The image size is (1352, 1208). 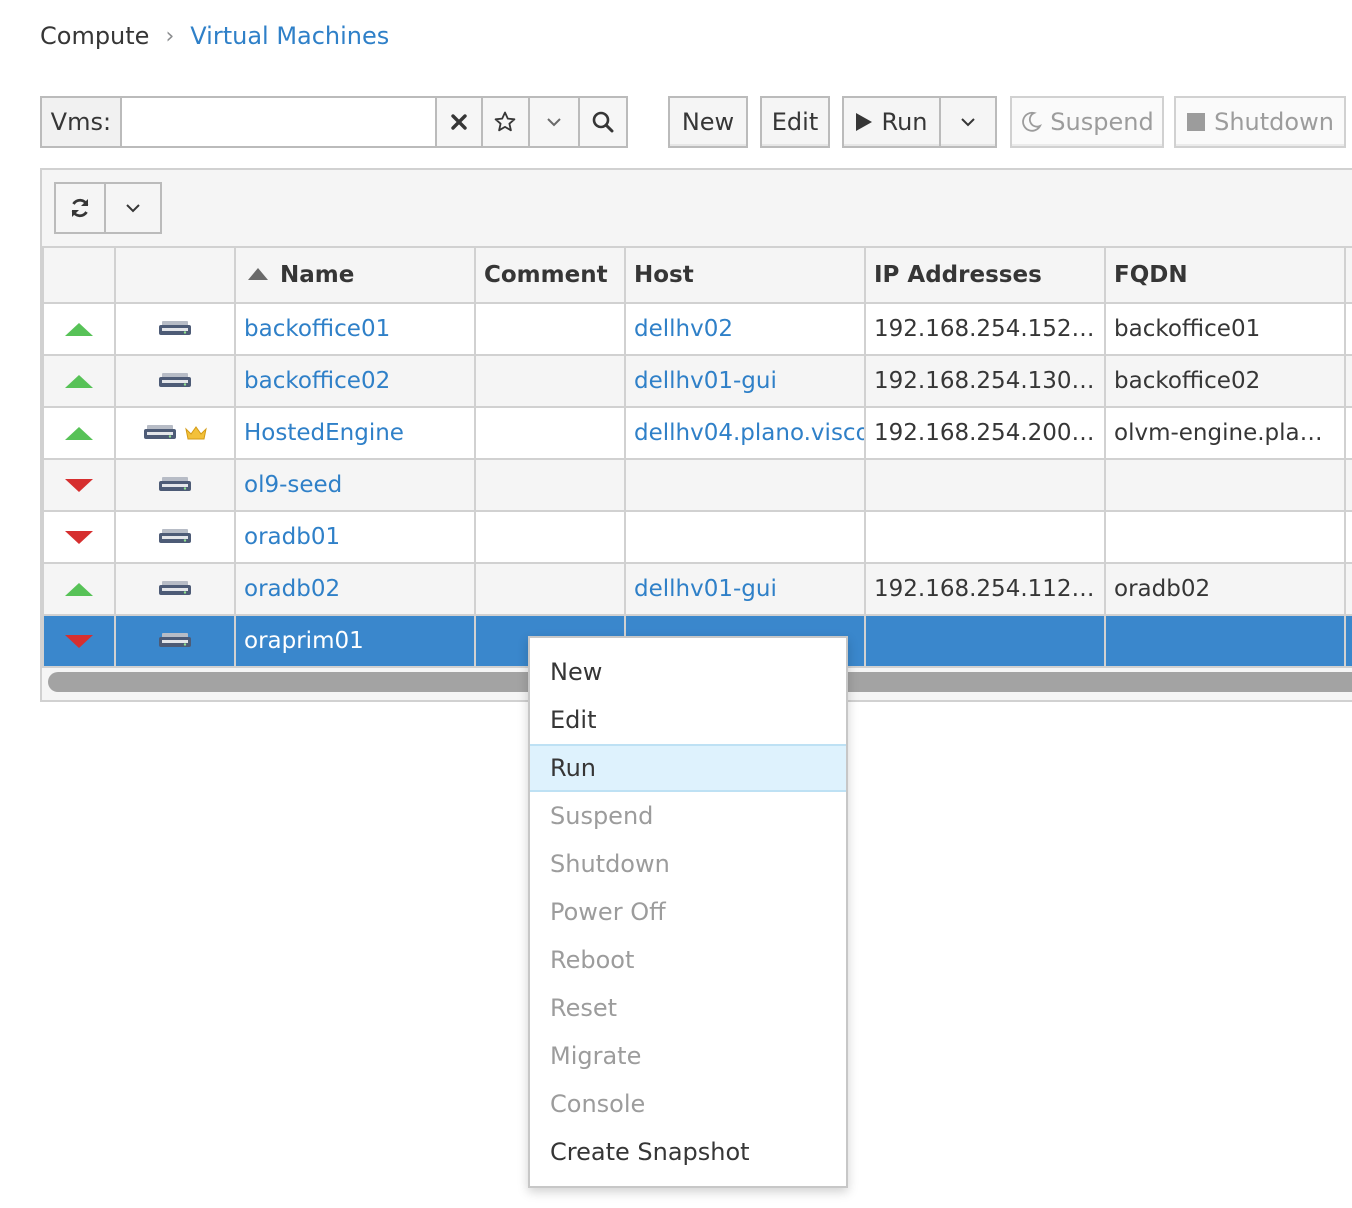 What do you see at coordinates (1260, 122) in the screenshot?
I see `shutdown-button: Shutdown` at bounding box center [1260, 122].